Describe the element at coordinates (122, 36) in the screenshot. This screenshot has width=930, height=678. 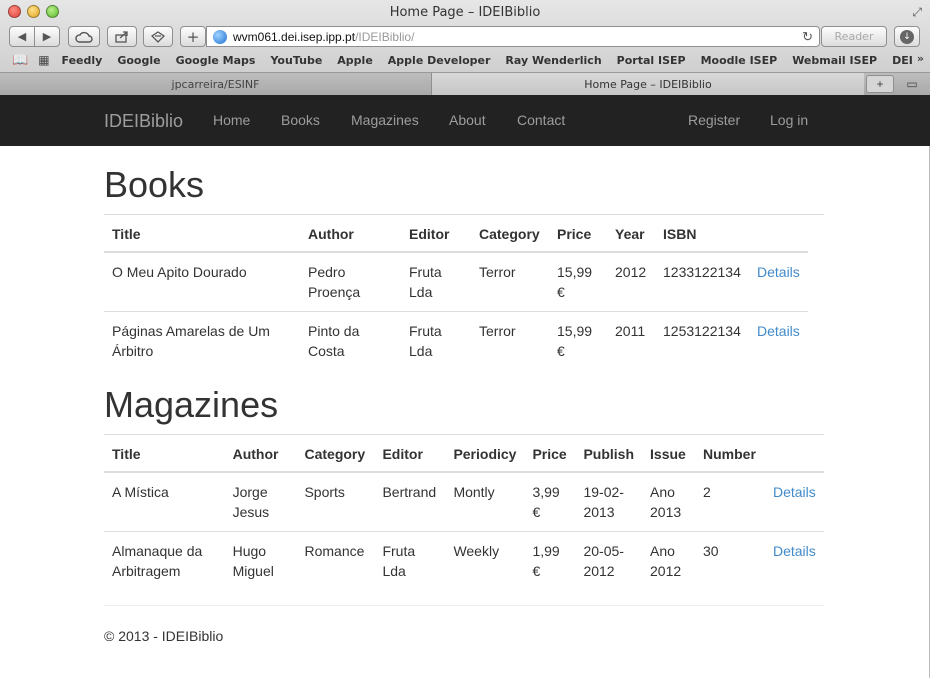
I see `share-button` at that location.